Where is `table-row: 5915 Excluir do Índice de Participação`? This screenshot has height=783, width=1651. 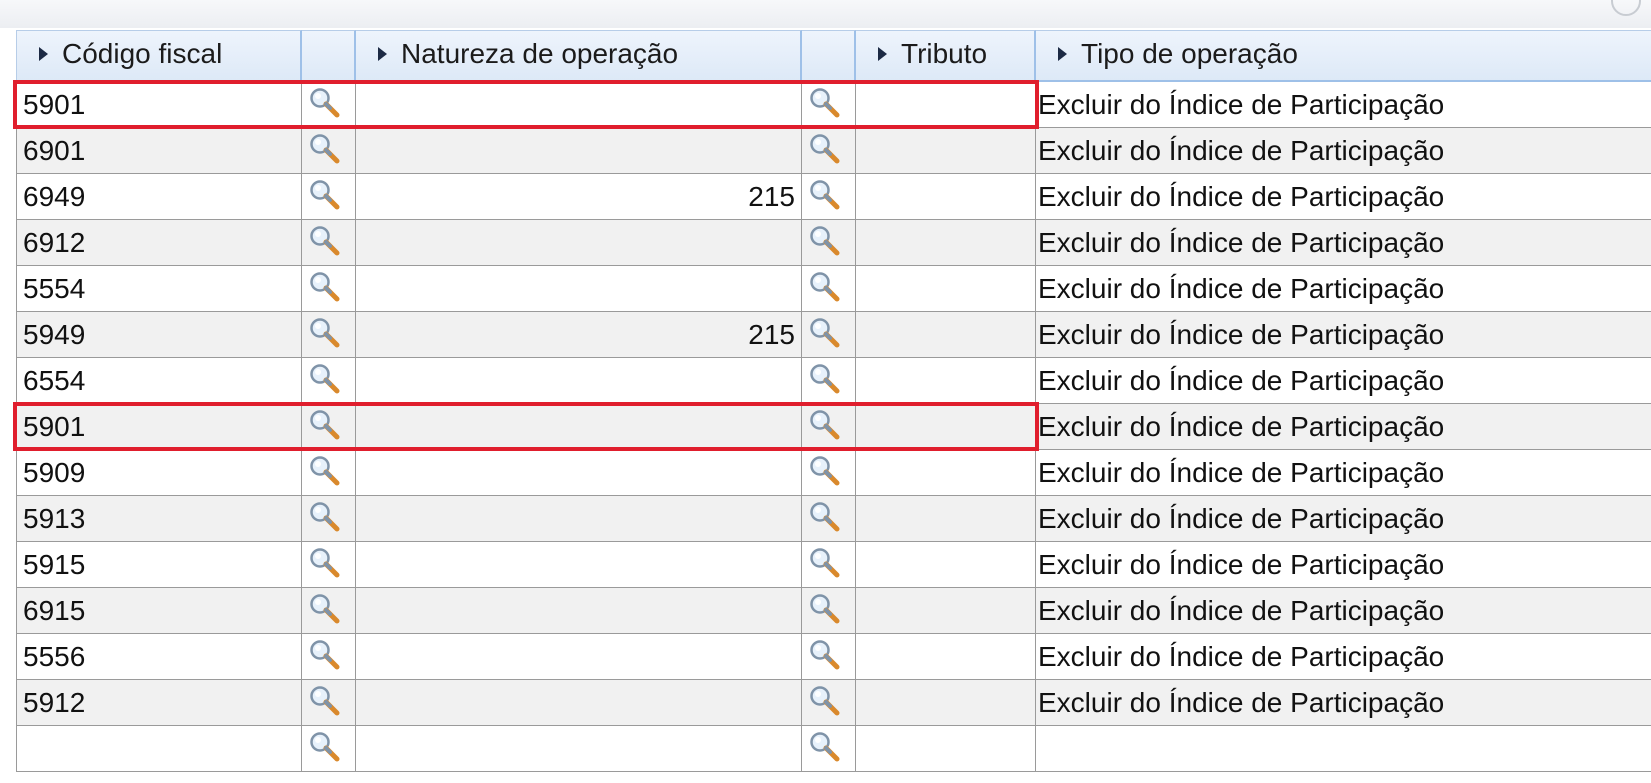 table-row: 5915 Excluir do Índice de Participação is located at coordinates (833, 565).